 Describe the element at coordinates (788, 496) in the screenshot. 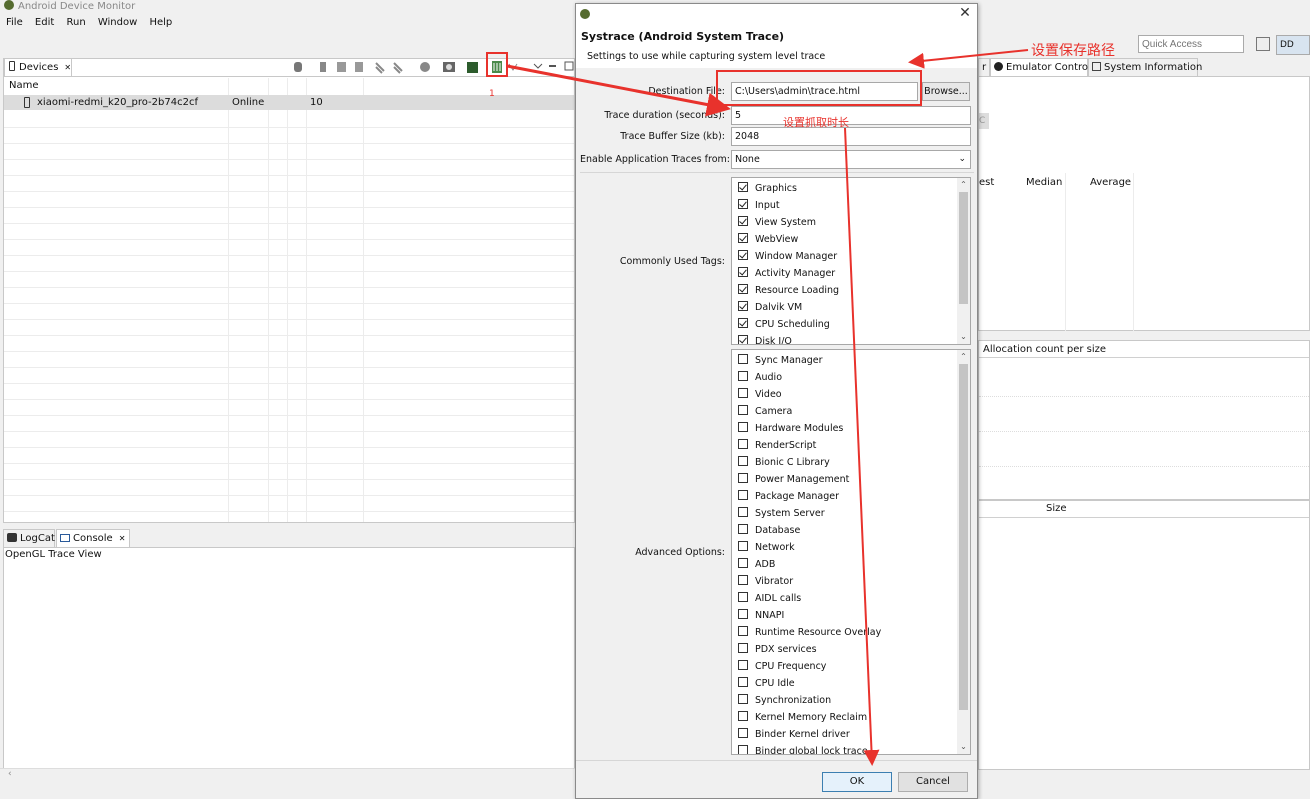

I see `tag-checkbox-item: Package Manager` at that location.